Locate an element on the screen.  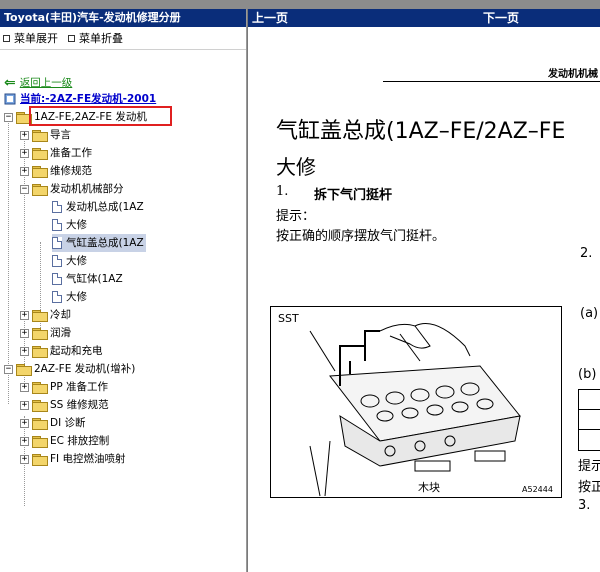
collapse-icon is located at coordinates (71, 38).